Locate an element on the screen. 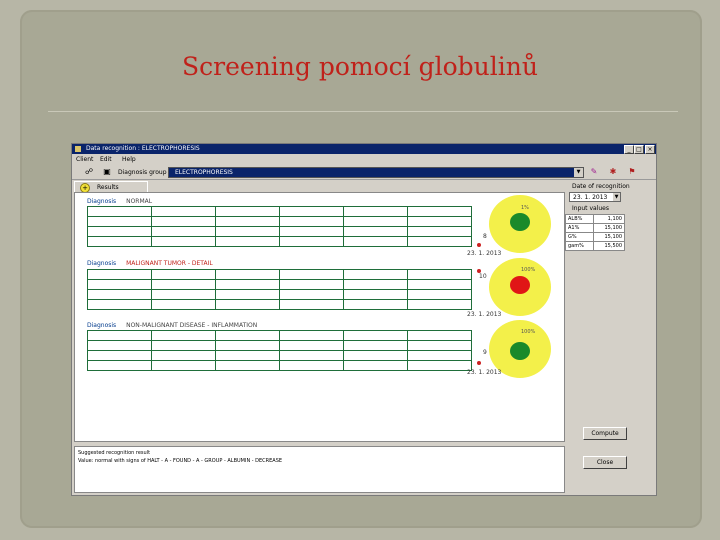 This screenshot has height=540, width=720. title-divider is located at coordinates (363, 111).